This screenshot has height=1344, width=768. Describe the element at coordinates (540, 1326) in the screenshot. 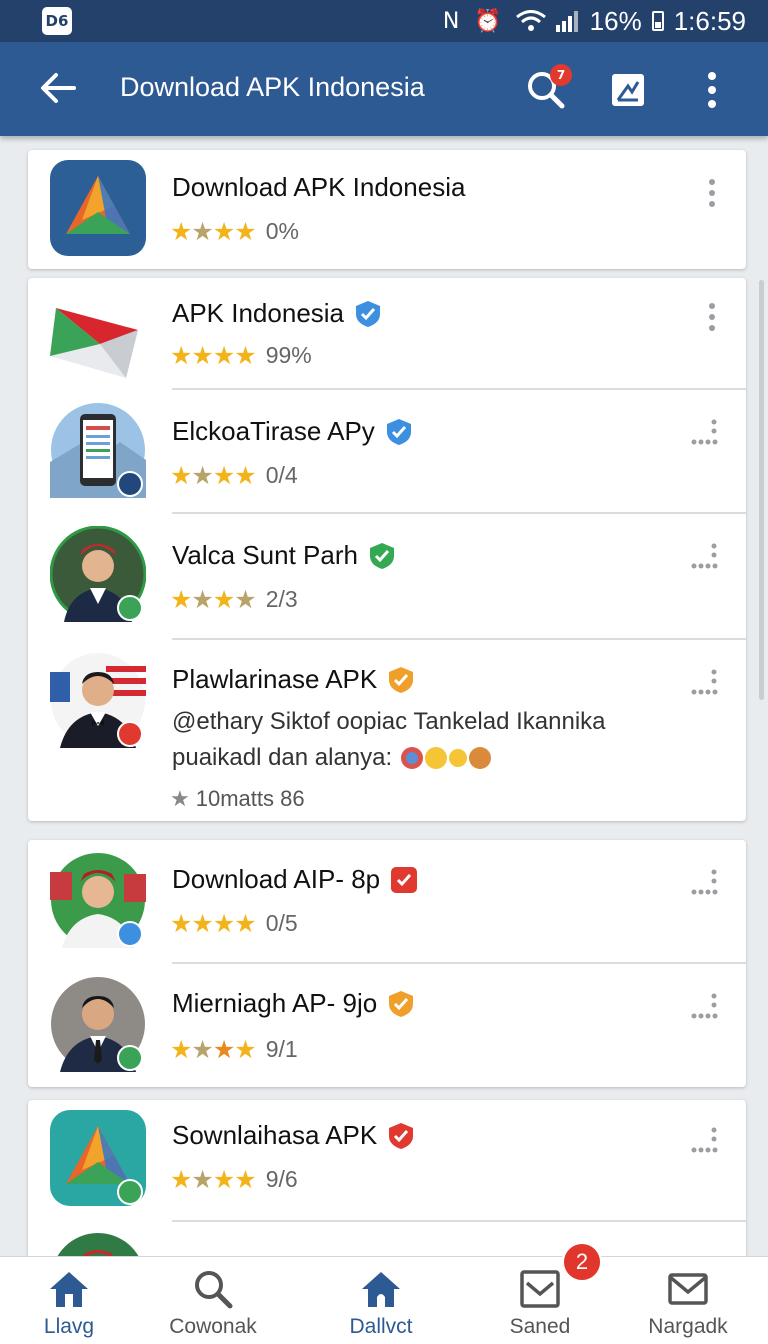

I see `nav-label: Saned` at that location.